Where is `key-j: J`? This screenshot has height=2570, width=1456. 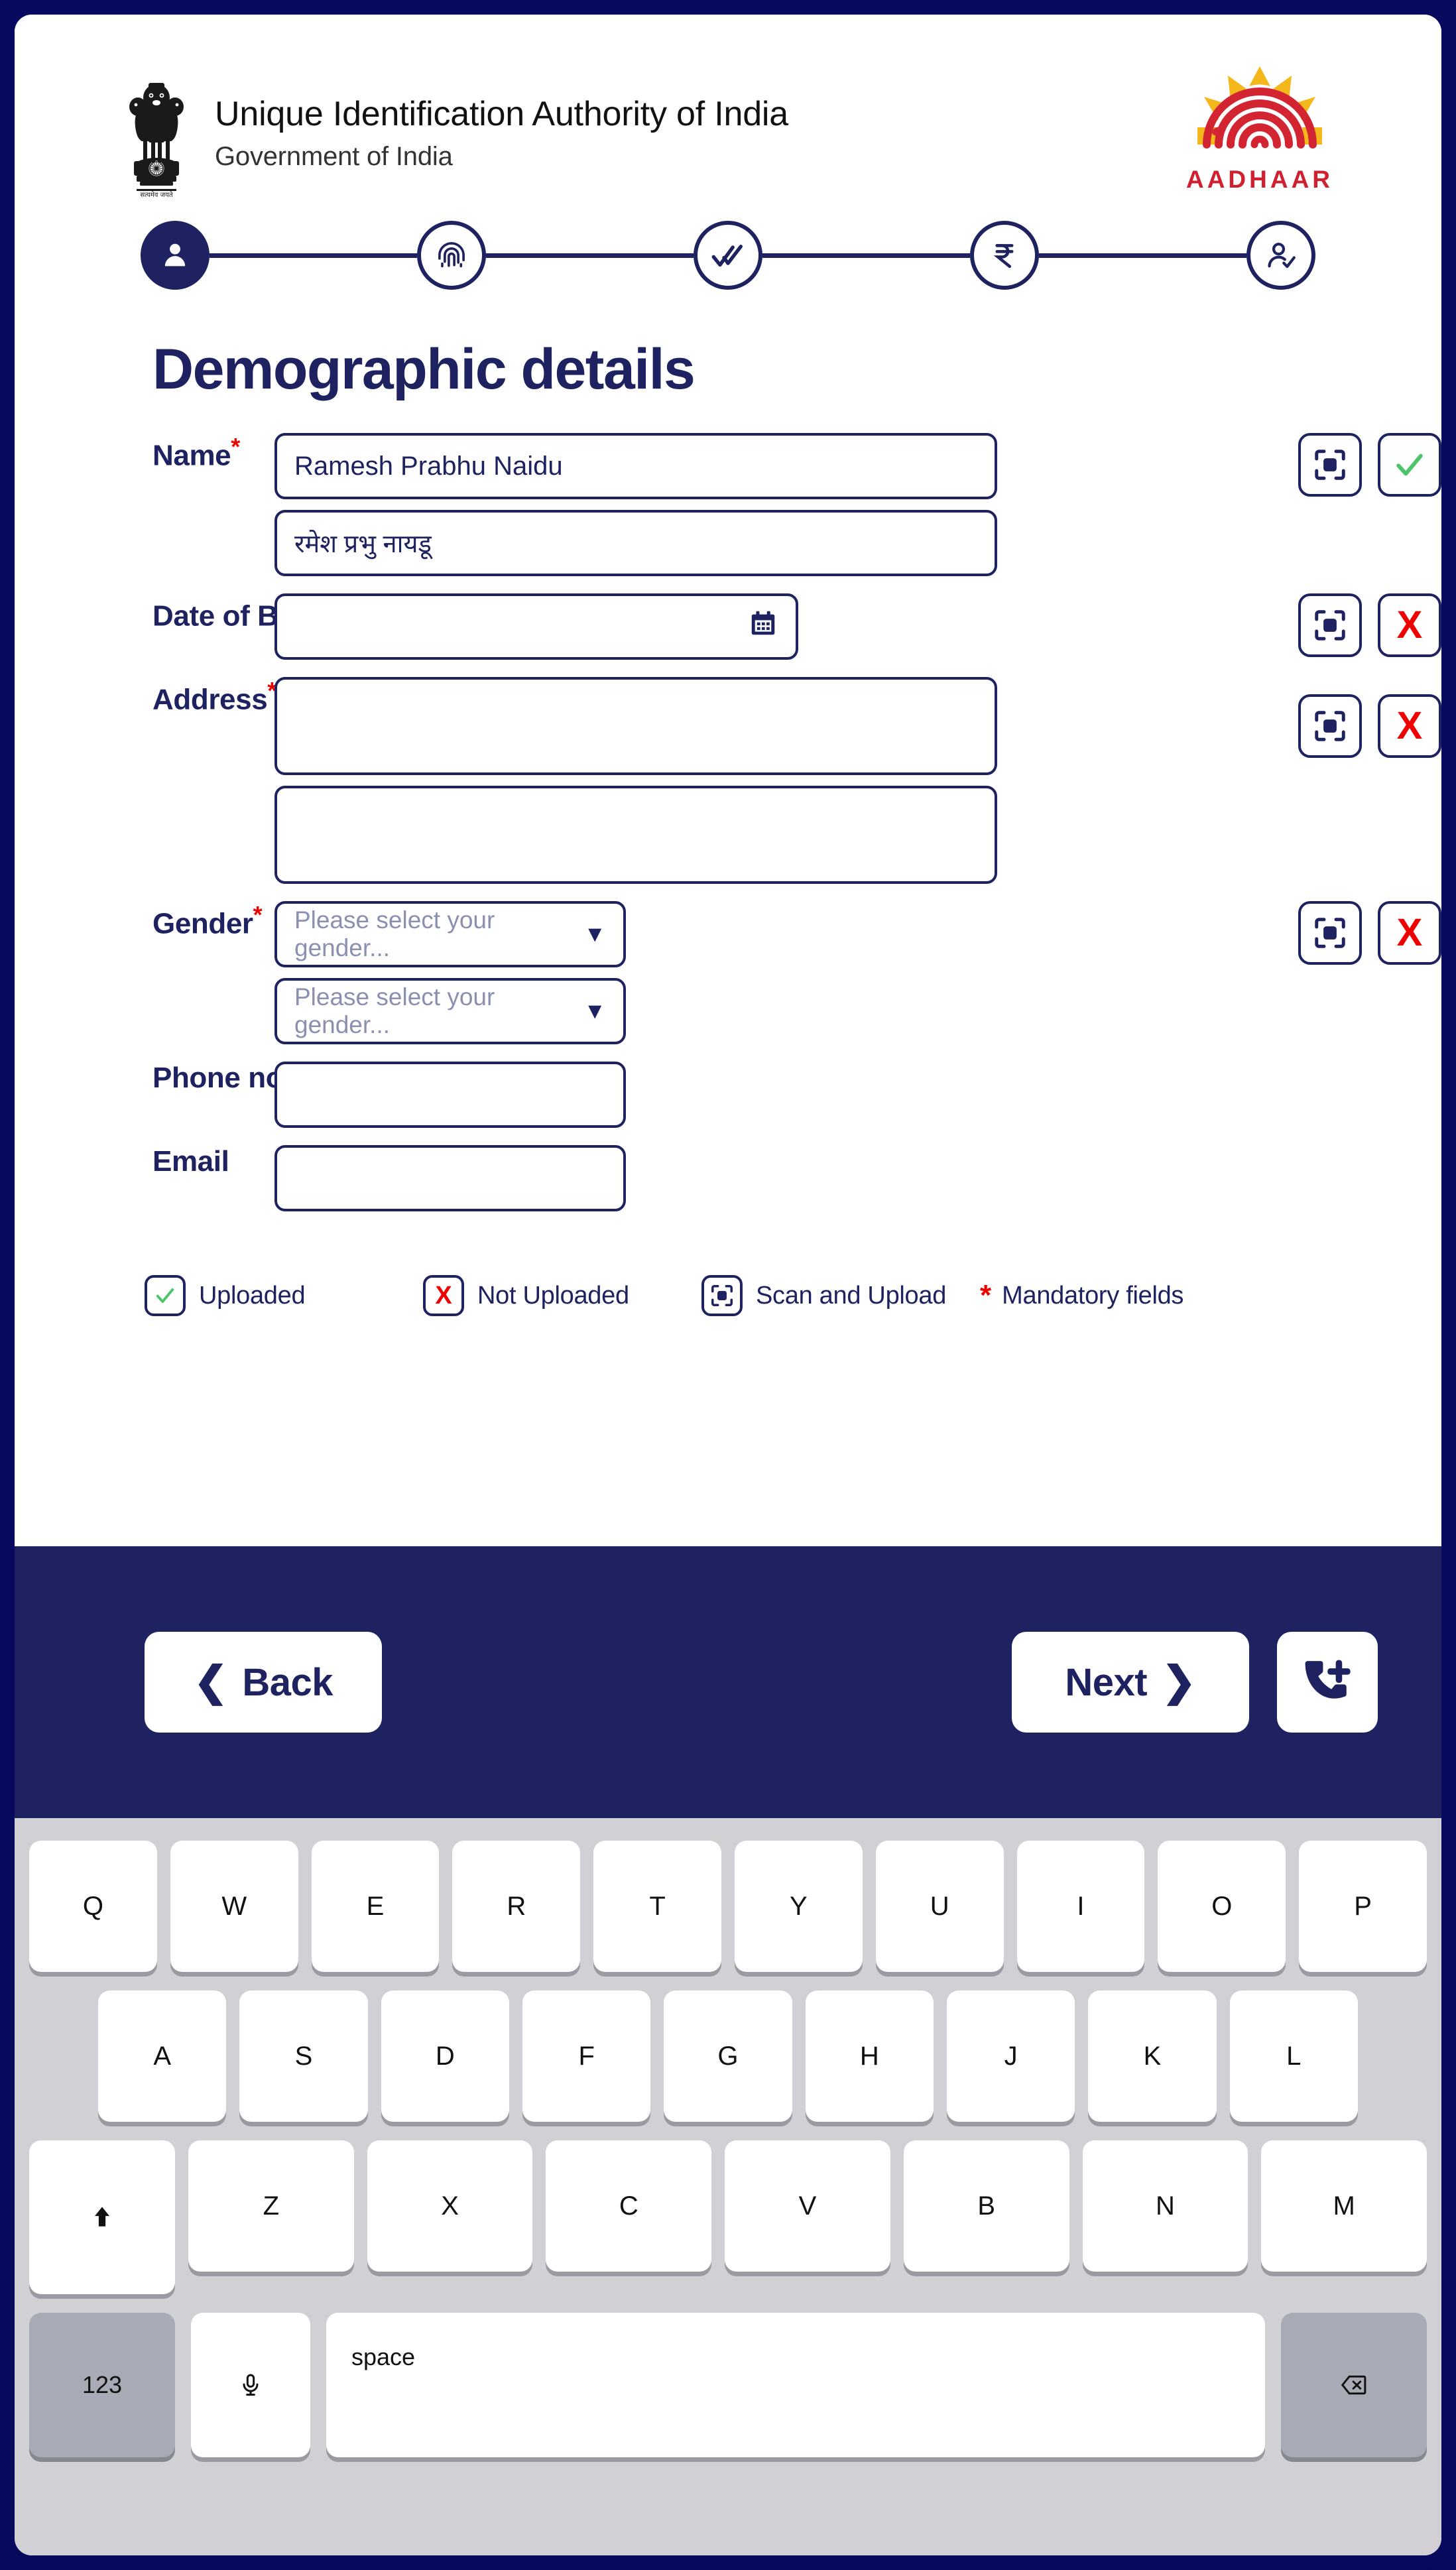 key-j: J is located at coordinates (1010, 2056).